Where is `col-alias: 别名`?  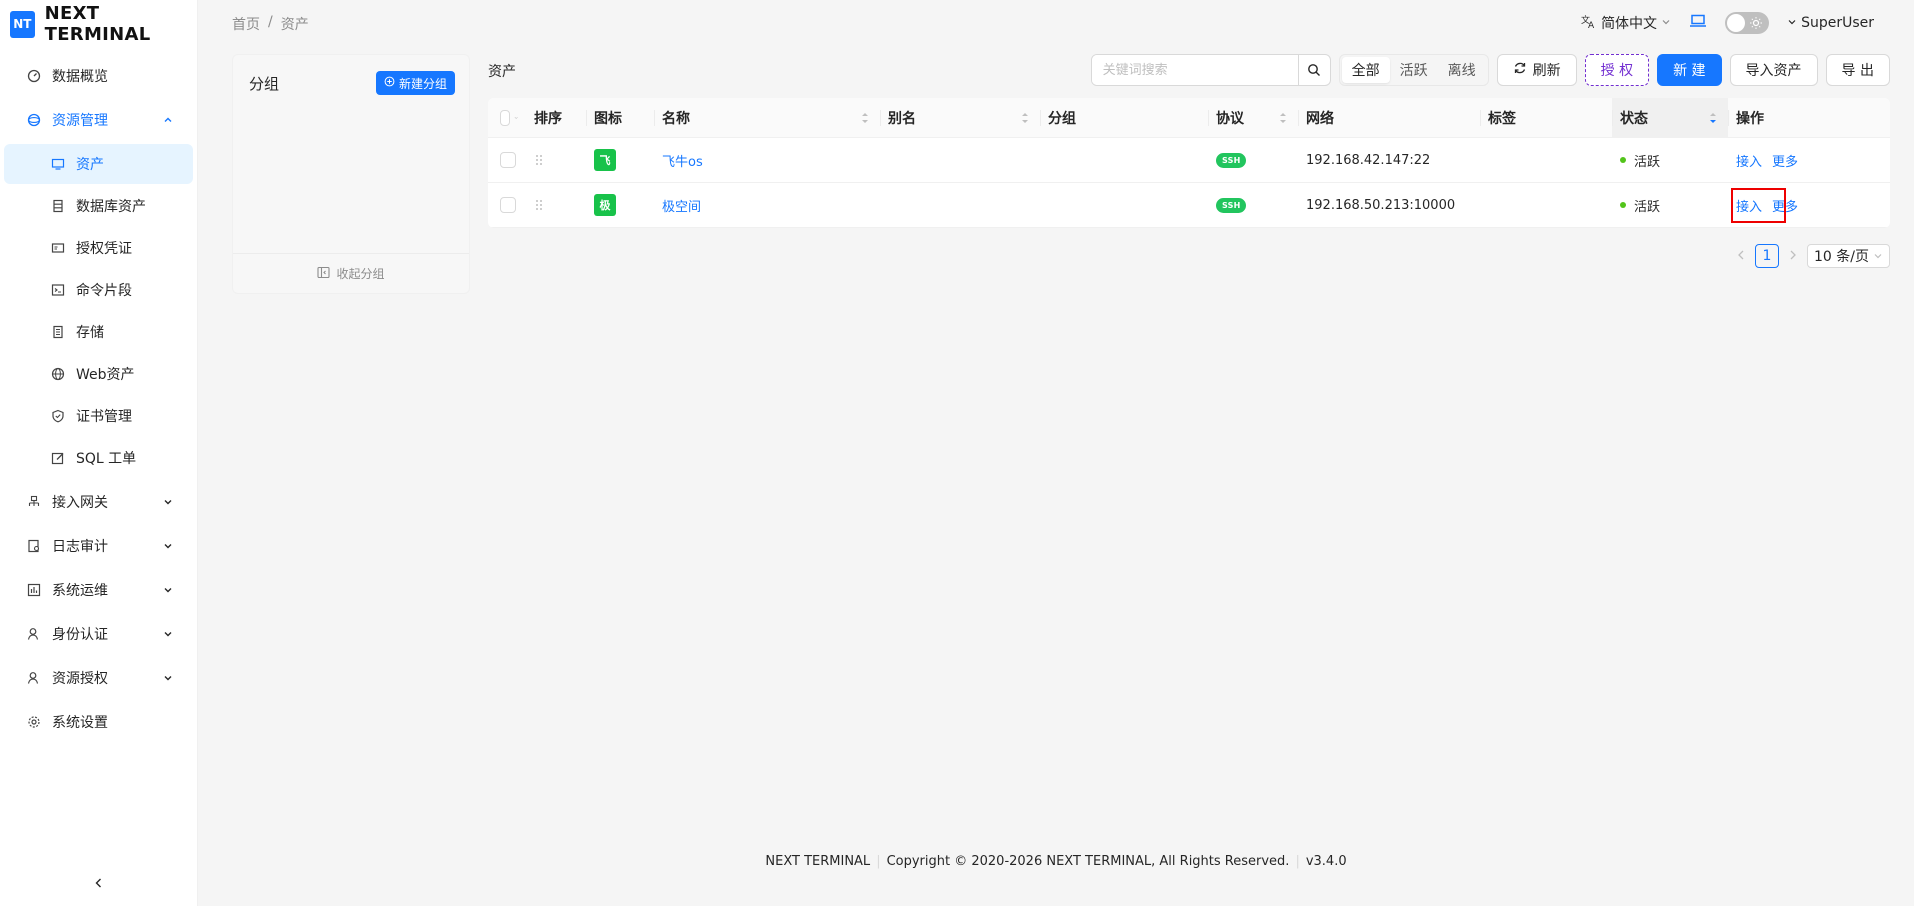 col-alias: 别名 is located at coordinates (960, 117).